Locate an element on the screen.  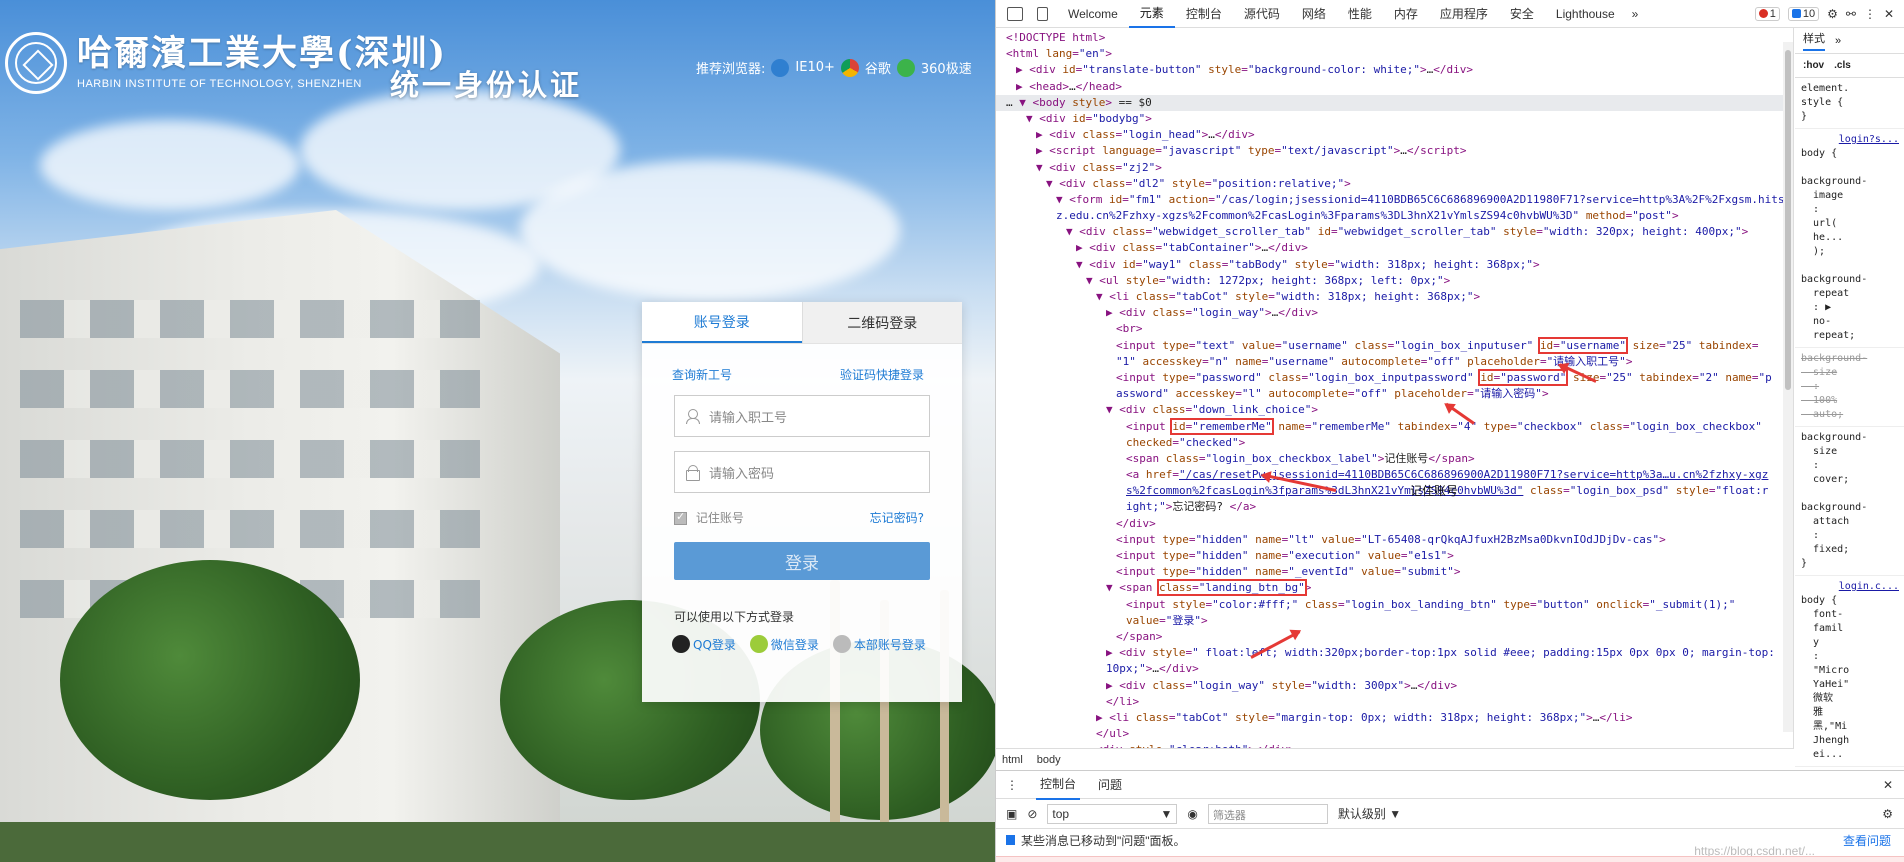
settings-gear-icon: ⚙ is located at coordinates (1832, 14).